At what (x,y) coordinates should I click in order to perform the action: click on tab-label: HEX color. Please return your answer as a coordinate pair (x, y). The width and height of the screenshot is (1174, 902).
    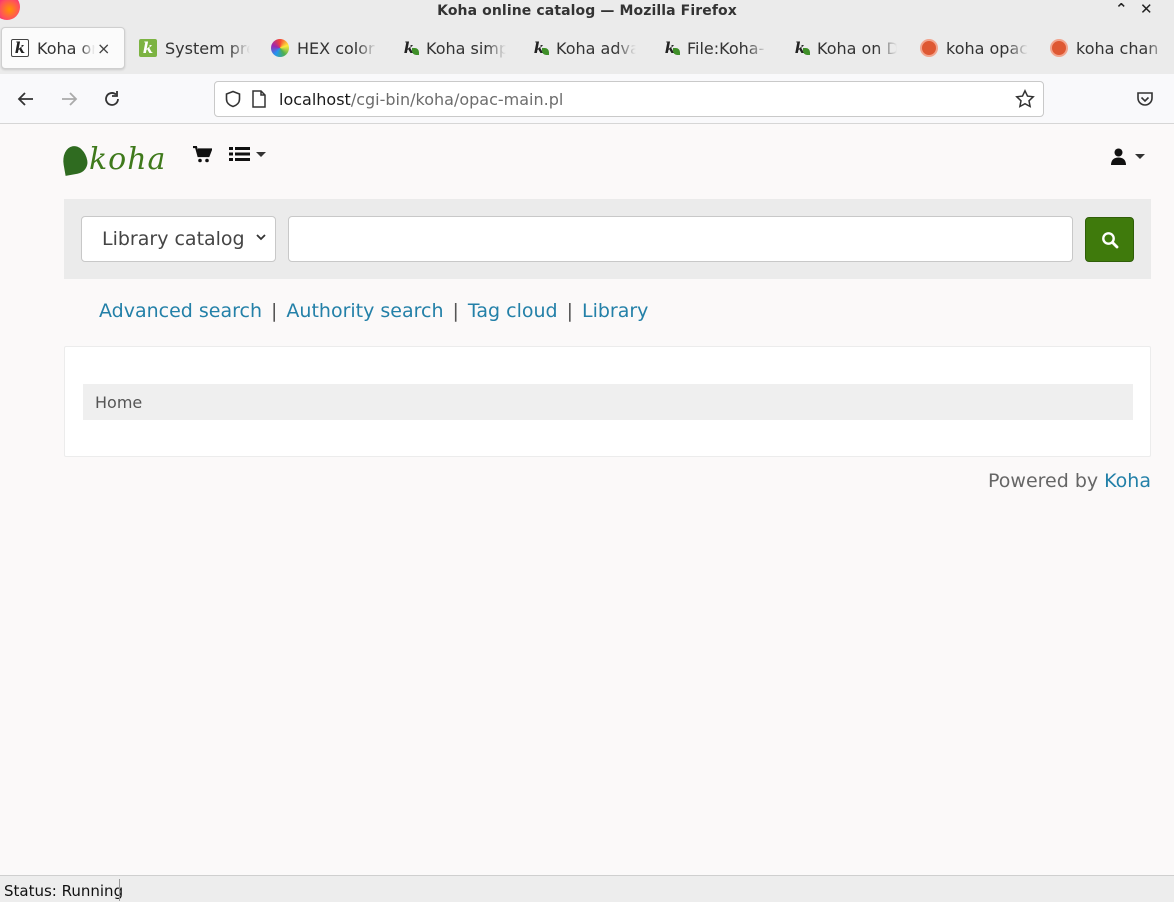
    Looking at the image, I should click on (336, 48).